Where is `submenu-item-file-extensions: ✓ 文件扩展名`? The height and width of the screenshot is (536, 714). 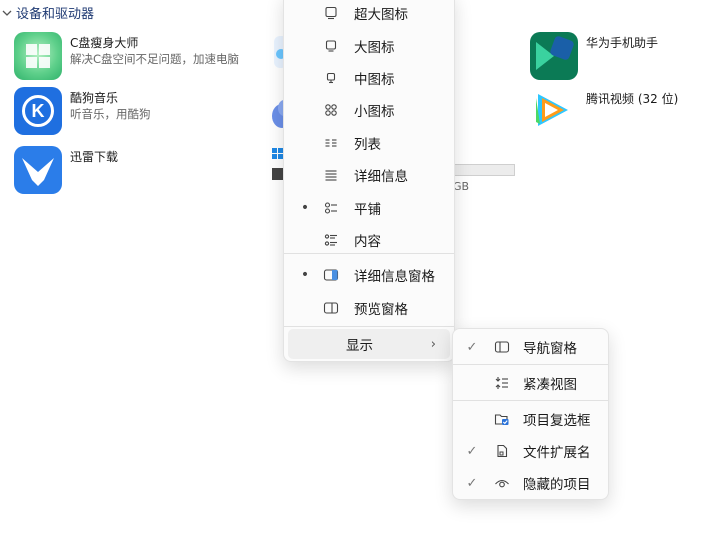 submenu-item-file-extensions: ✓ 文件扩展名 is located at coordinates (530, 451).